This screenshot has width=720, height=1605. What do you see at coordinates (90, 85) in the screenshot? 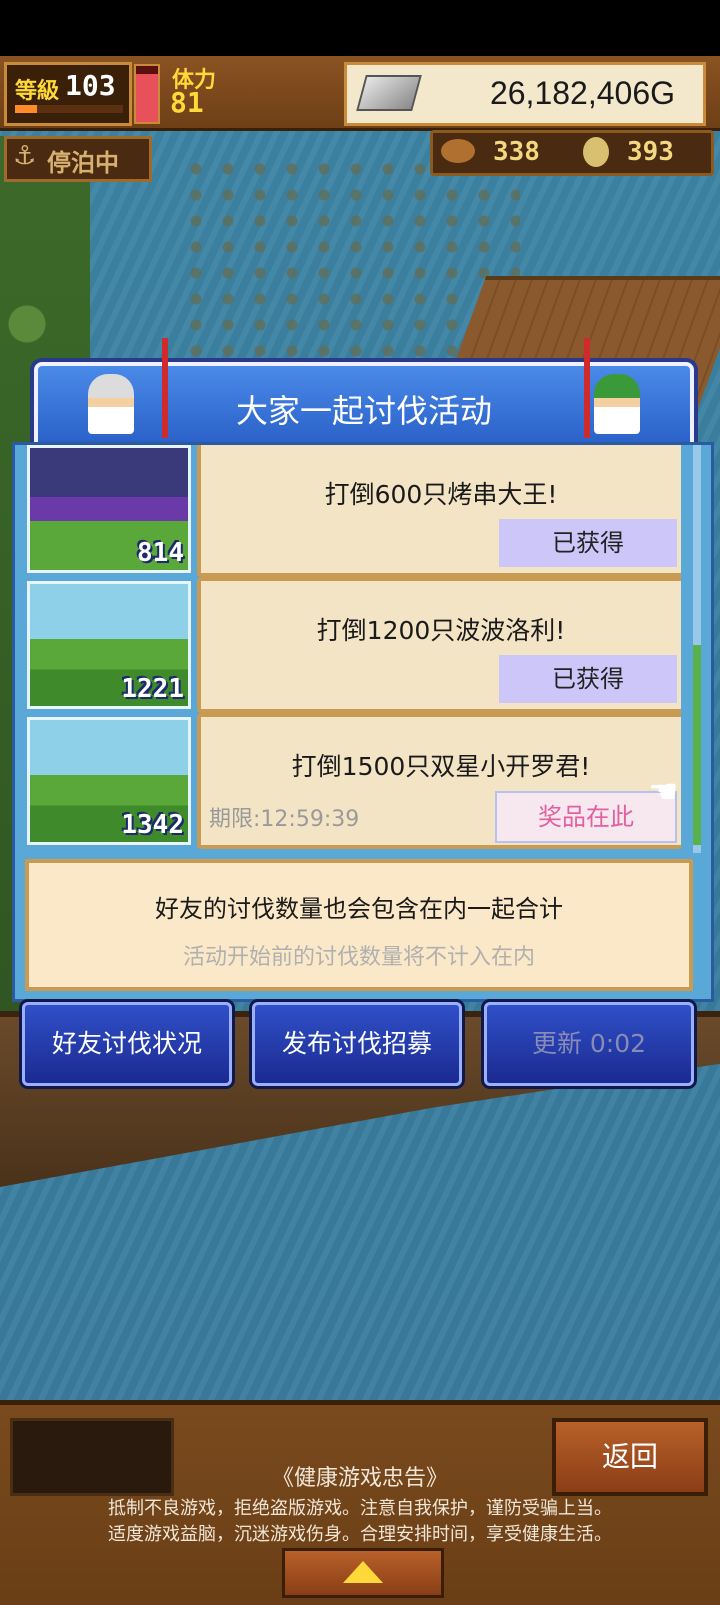
I see `level-value: 103` at bounding box center [90, 85].